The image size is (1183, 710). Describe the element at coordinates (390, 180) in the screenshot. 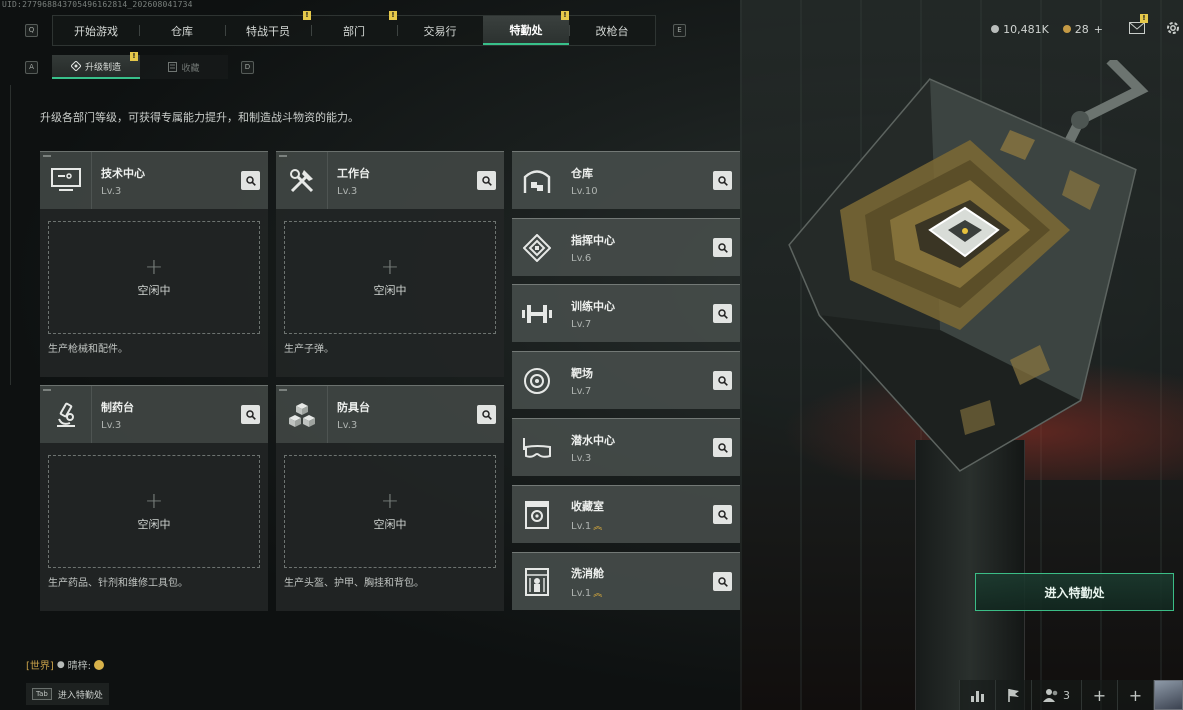

I see `station-card-workbench: 工作台 Lv.3` at that location.